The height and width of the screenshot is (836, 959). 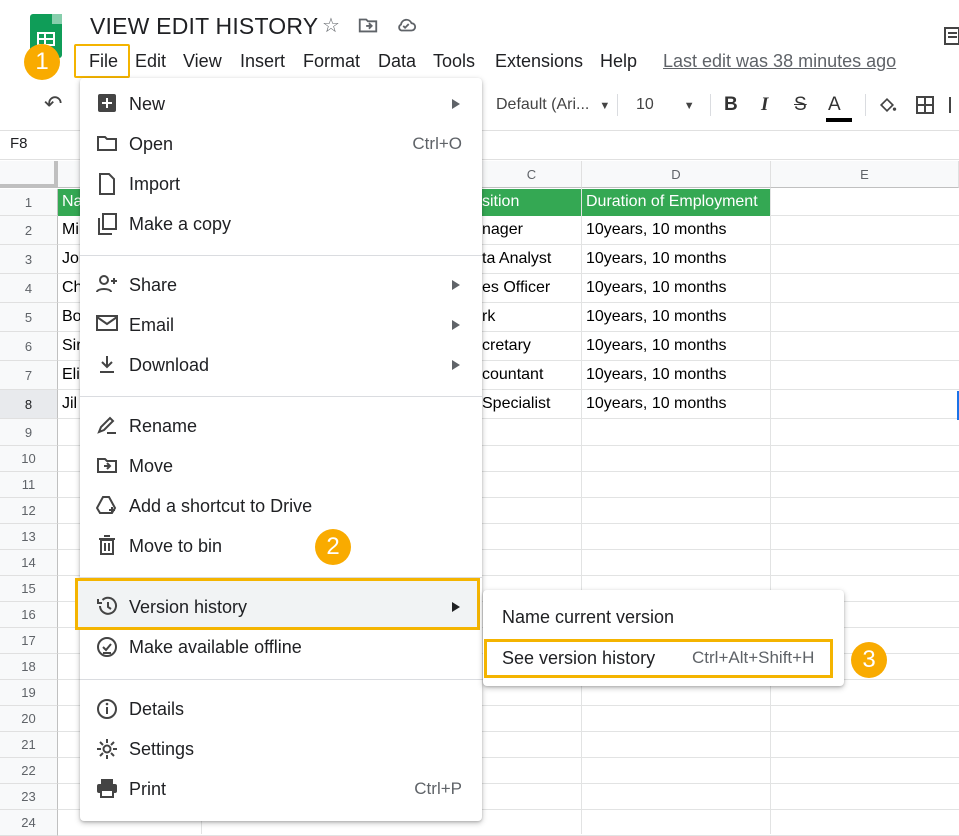 I want to click on row-header: 12, so click(x=29, y=511).